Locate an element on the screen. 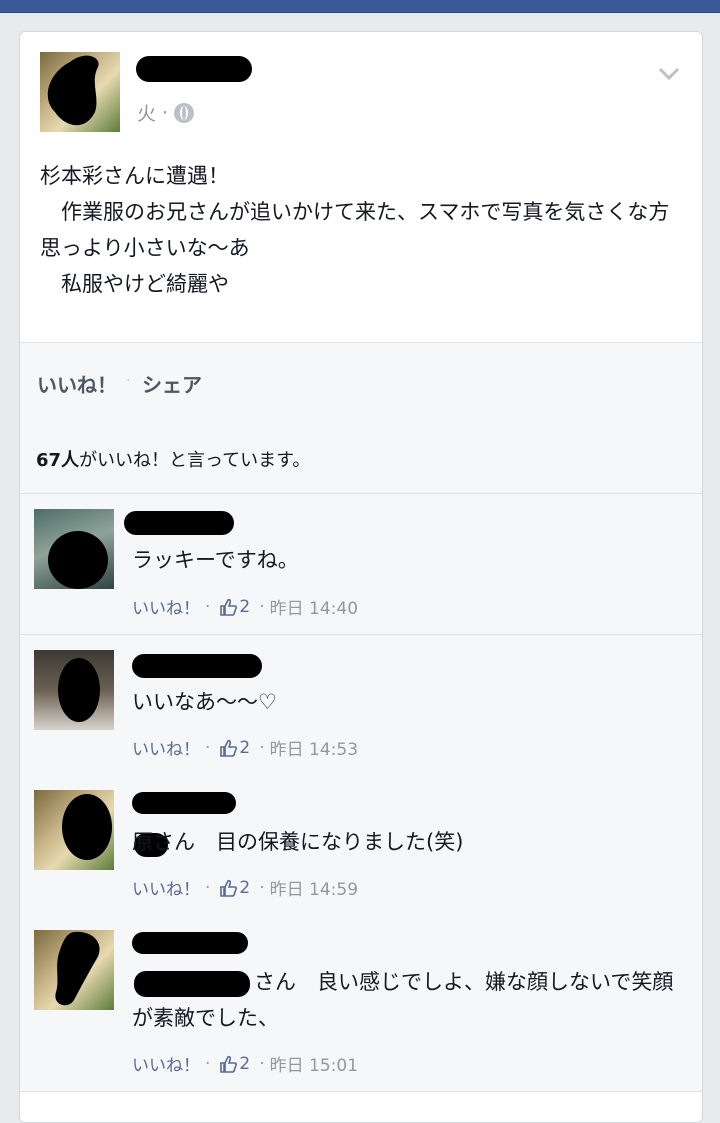  post-day: 火 is located at coordinates (147, 114).